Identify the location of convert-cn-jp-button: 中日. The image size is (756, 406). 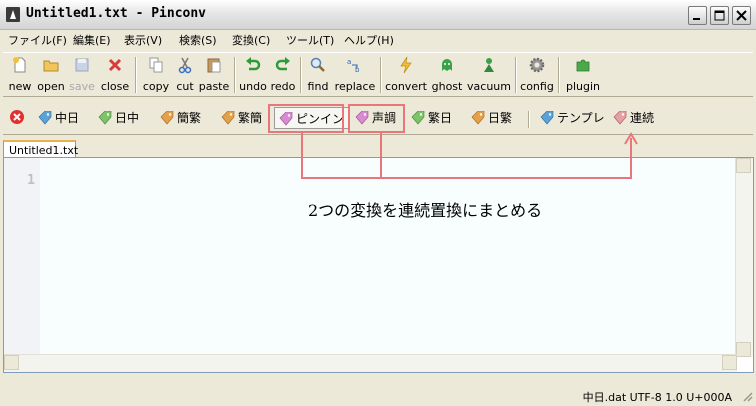
(58, 119).